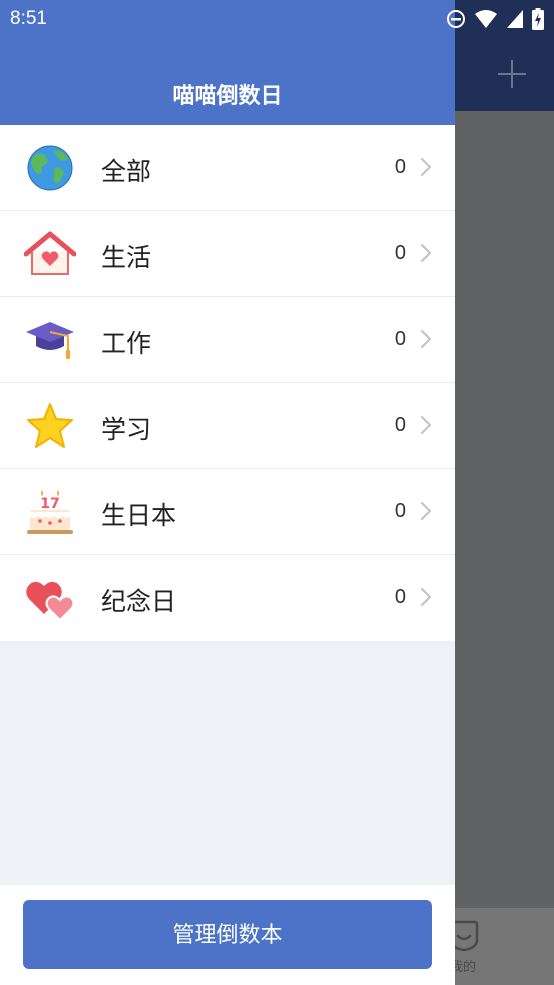 The image size is (554, 985). I want to click on star-icon, so click(50, 425).